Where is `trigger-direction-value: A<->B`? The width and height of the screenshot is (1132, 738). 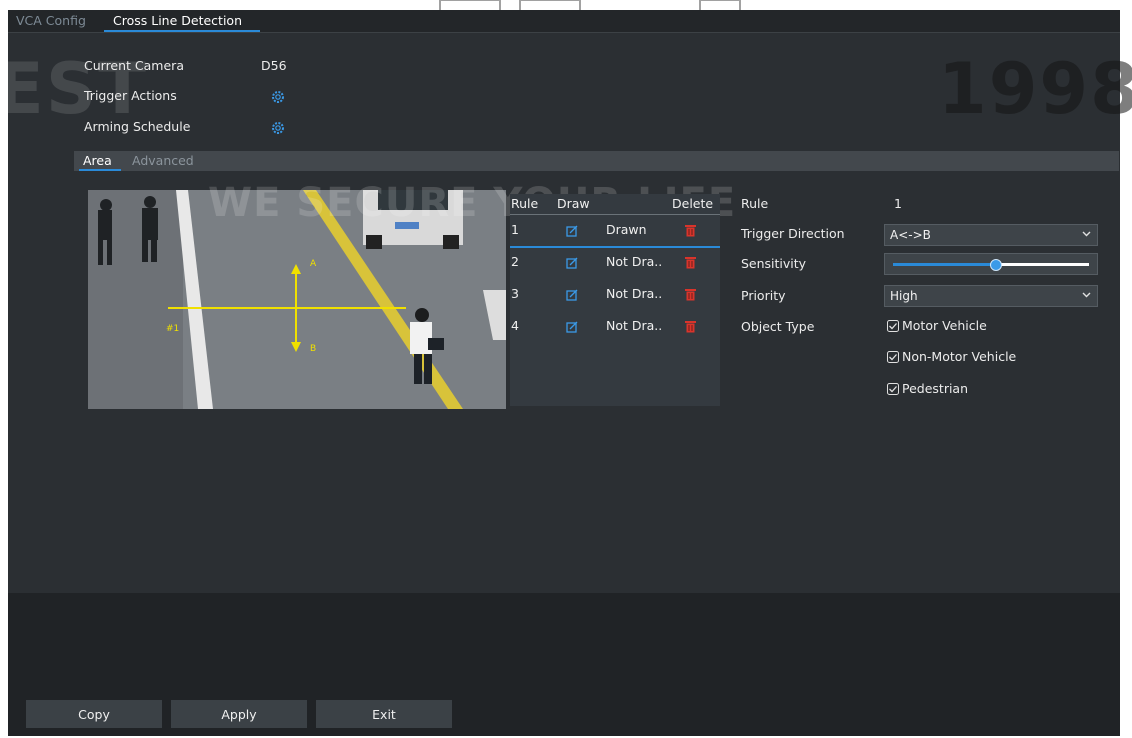
trigger-direction-value: A<->B is located at coordinates (910, 235).